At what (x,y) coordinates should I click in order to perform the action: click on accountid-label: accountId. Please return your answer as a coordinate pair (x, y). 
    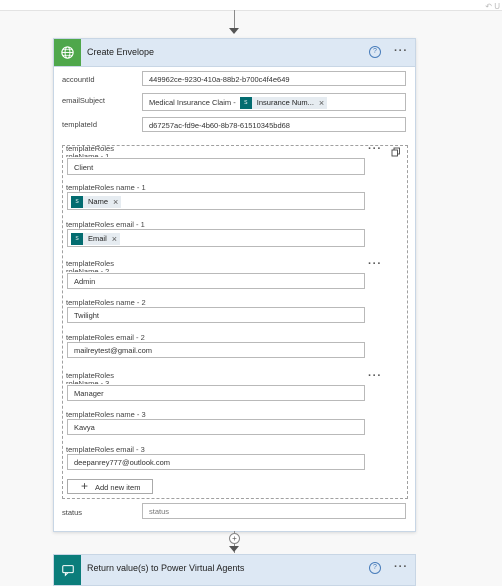
    Looking at the image, I should click on (78, 79).